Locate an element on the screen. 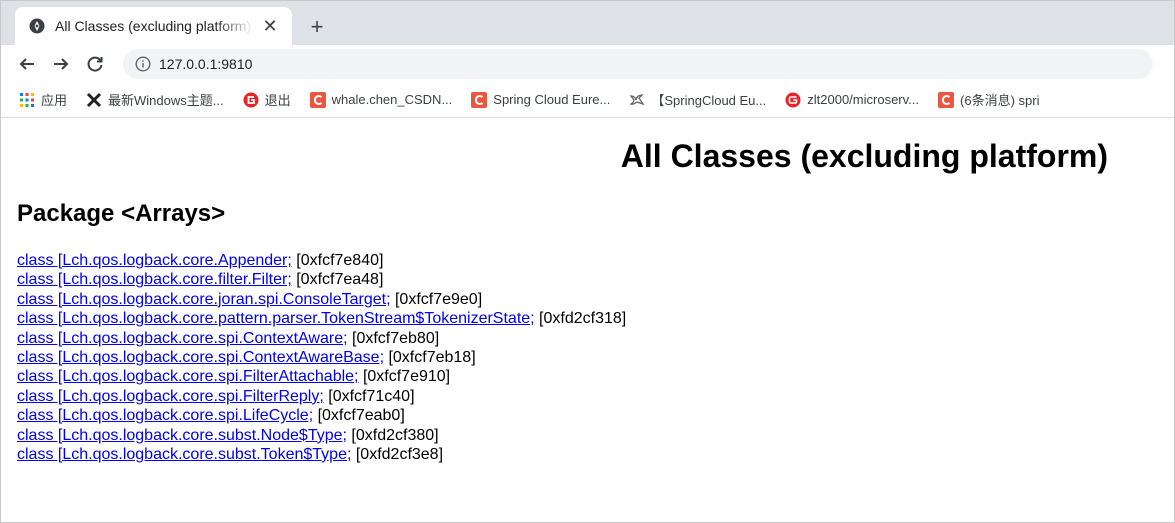 This screenshot has height=523, width=1175. class-address: [0xfd2cf3e8] is located at coordinates (397, 454).